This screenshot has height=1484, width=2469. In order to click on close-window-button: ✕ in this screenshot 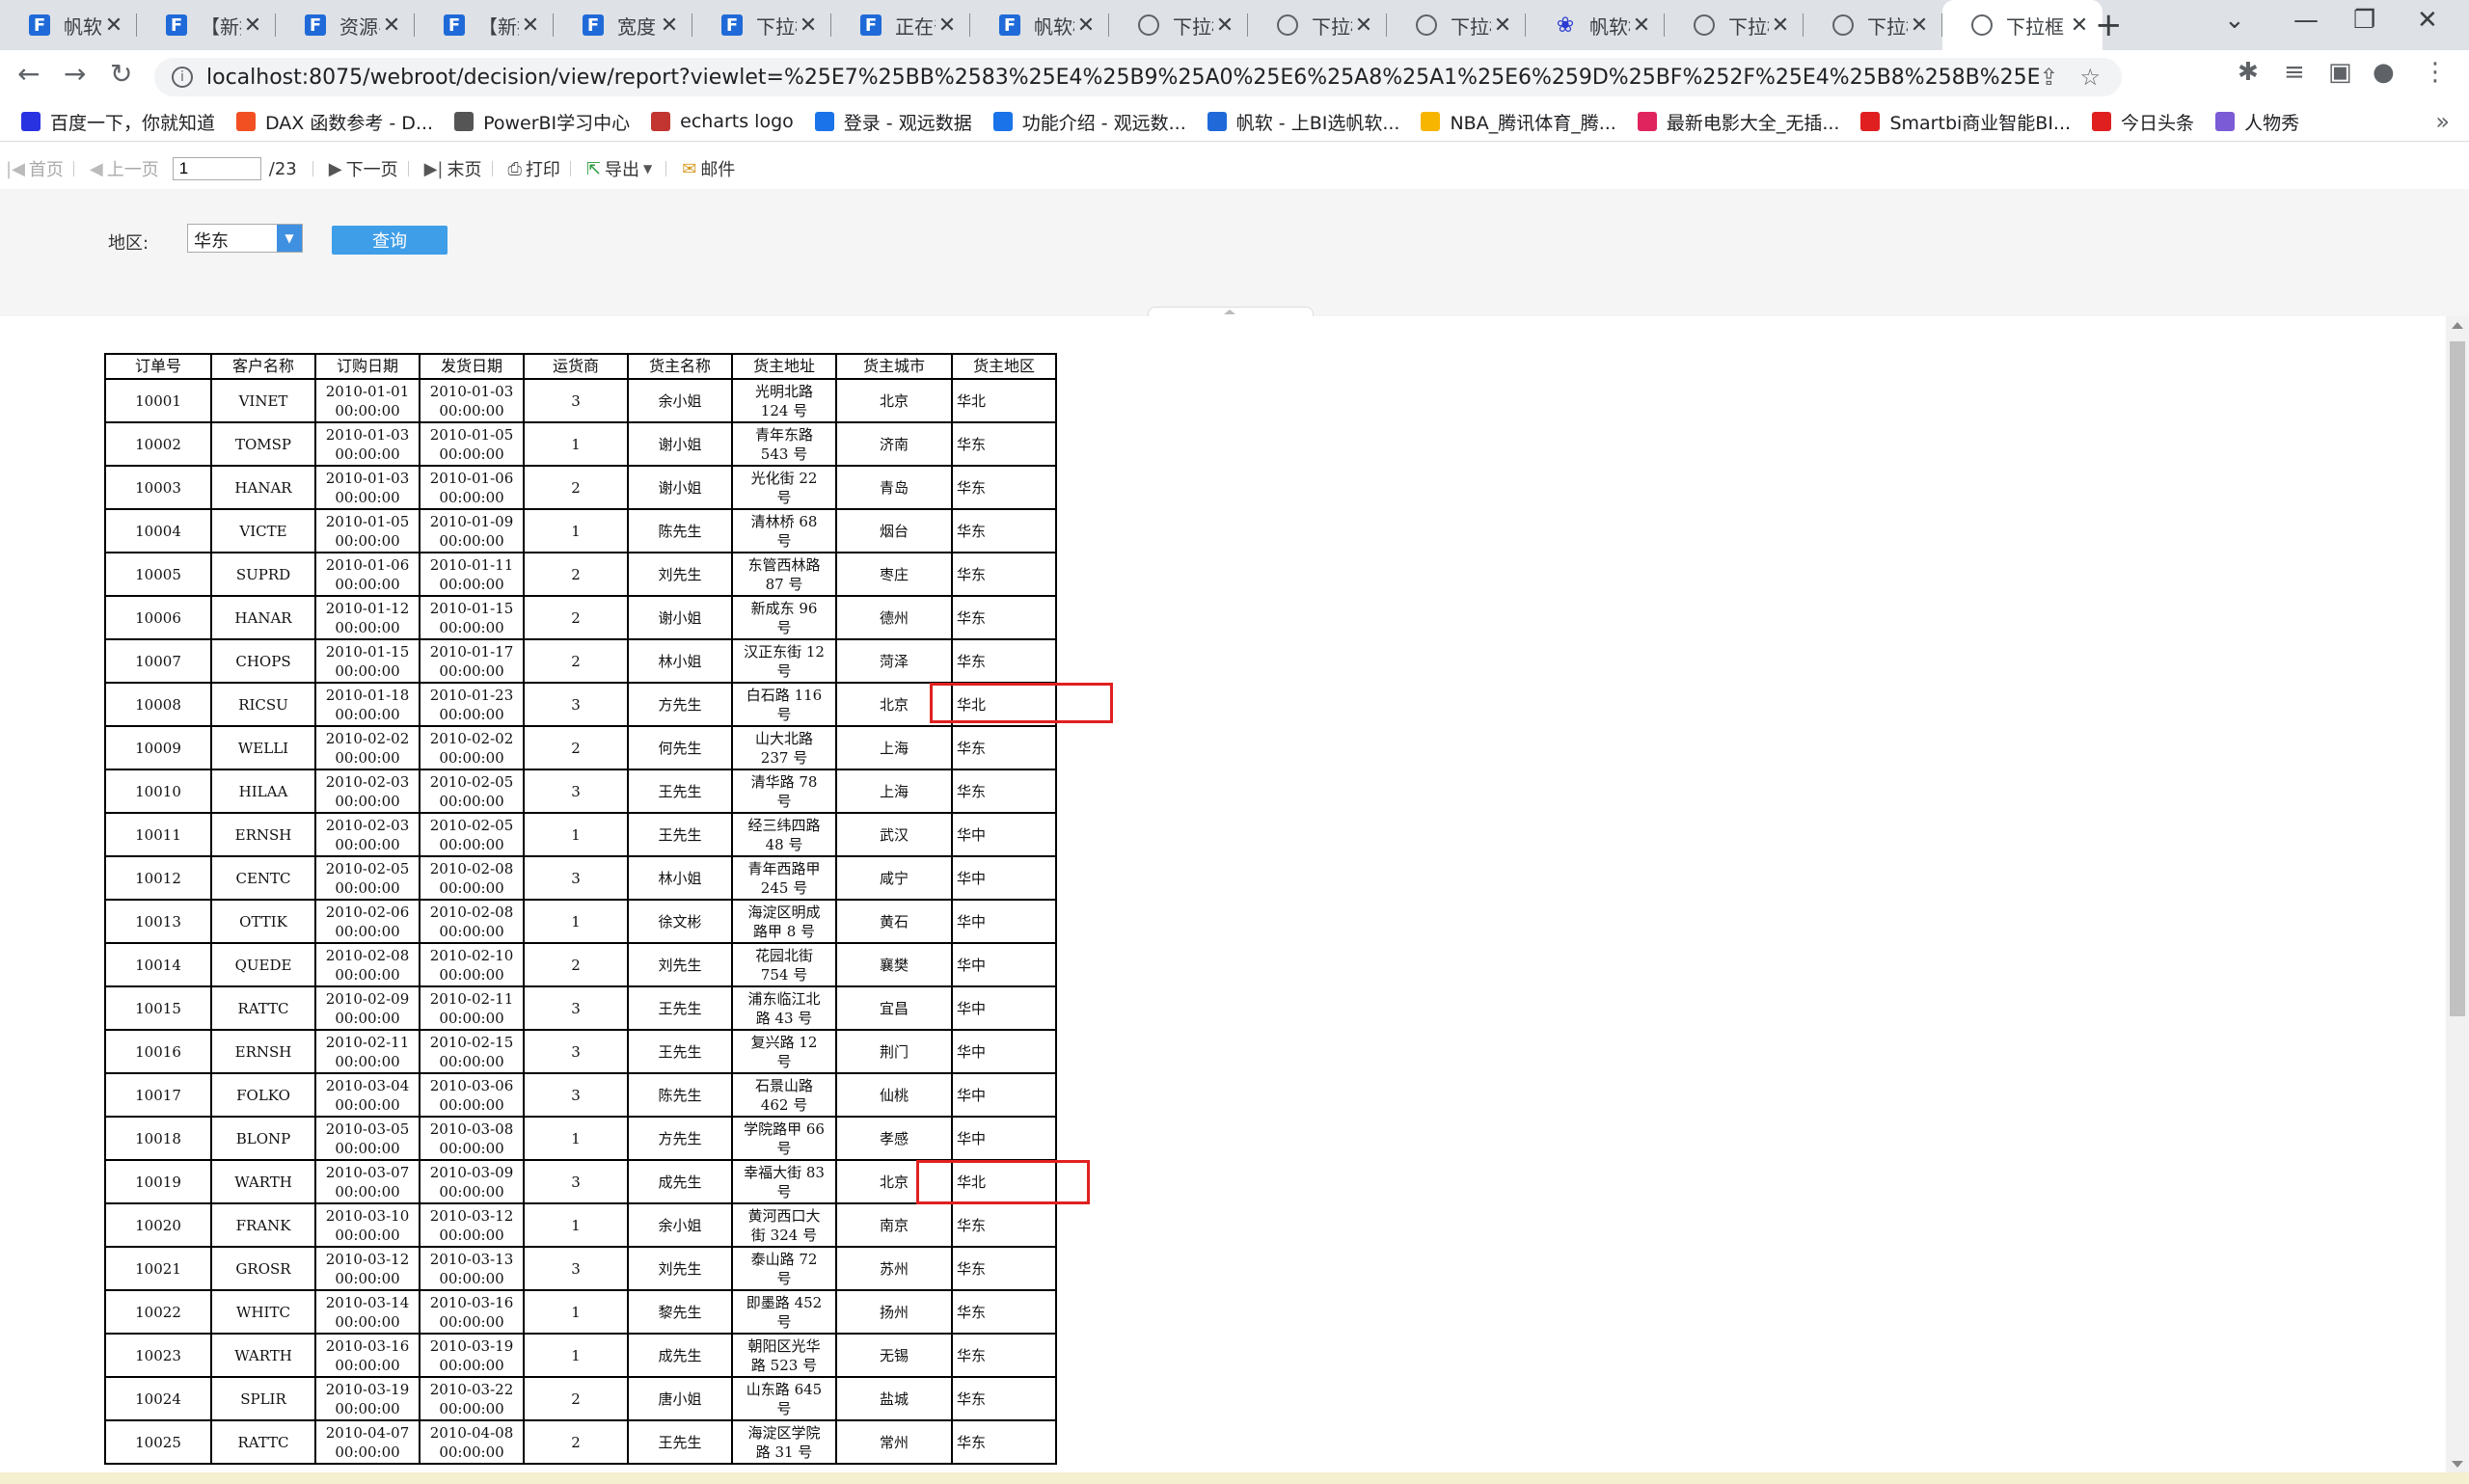, I will do `click(2427, 20)`.